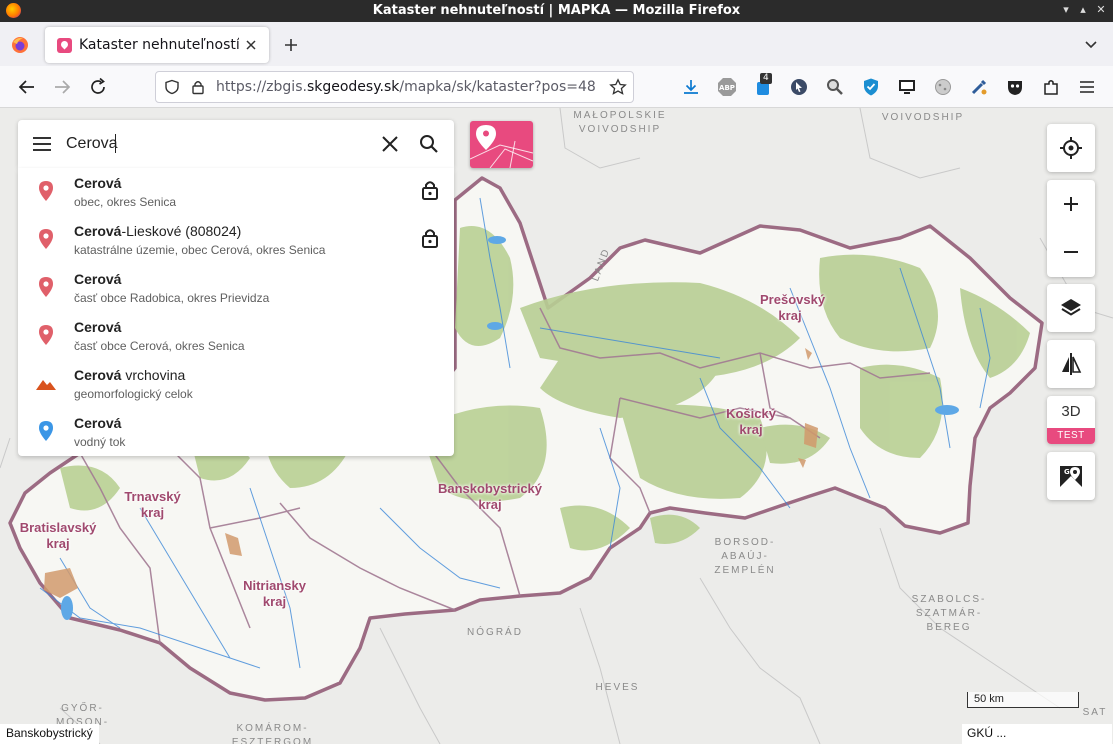 The width and height of the screenshot is (1113, 744). I want to click on result-subtitle: časť obce Radobica, okres Prievidza, so click(172, 298).